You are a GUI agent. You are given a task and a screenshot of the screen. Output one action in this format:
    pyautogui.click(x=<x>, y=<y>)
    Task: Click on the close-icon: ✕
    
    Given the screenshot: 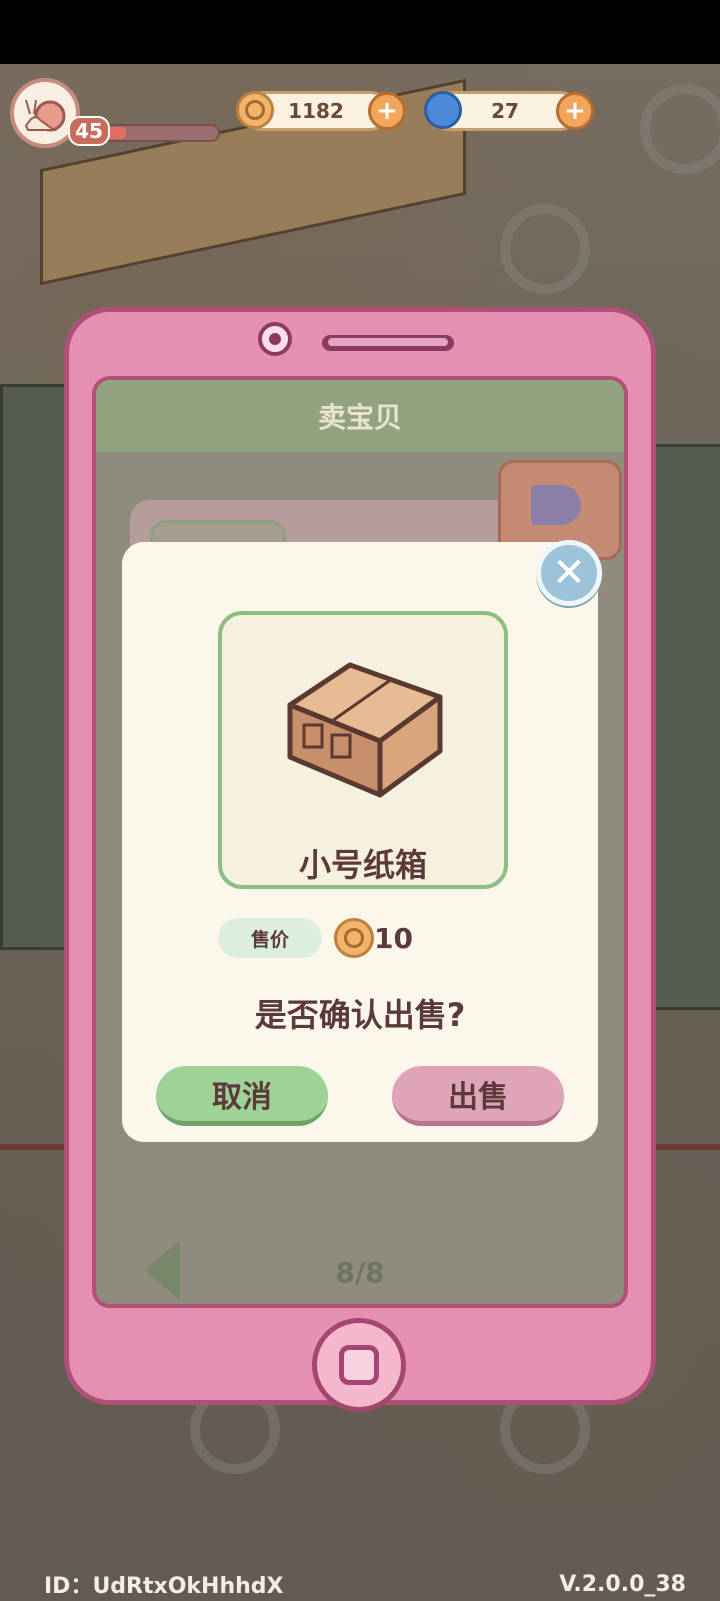 What is the action you would take?
    pyautogui.click(x=569, y=573)
    